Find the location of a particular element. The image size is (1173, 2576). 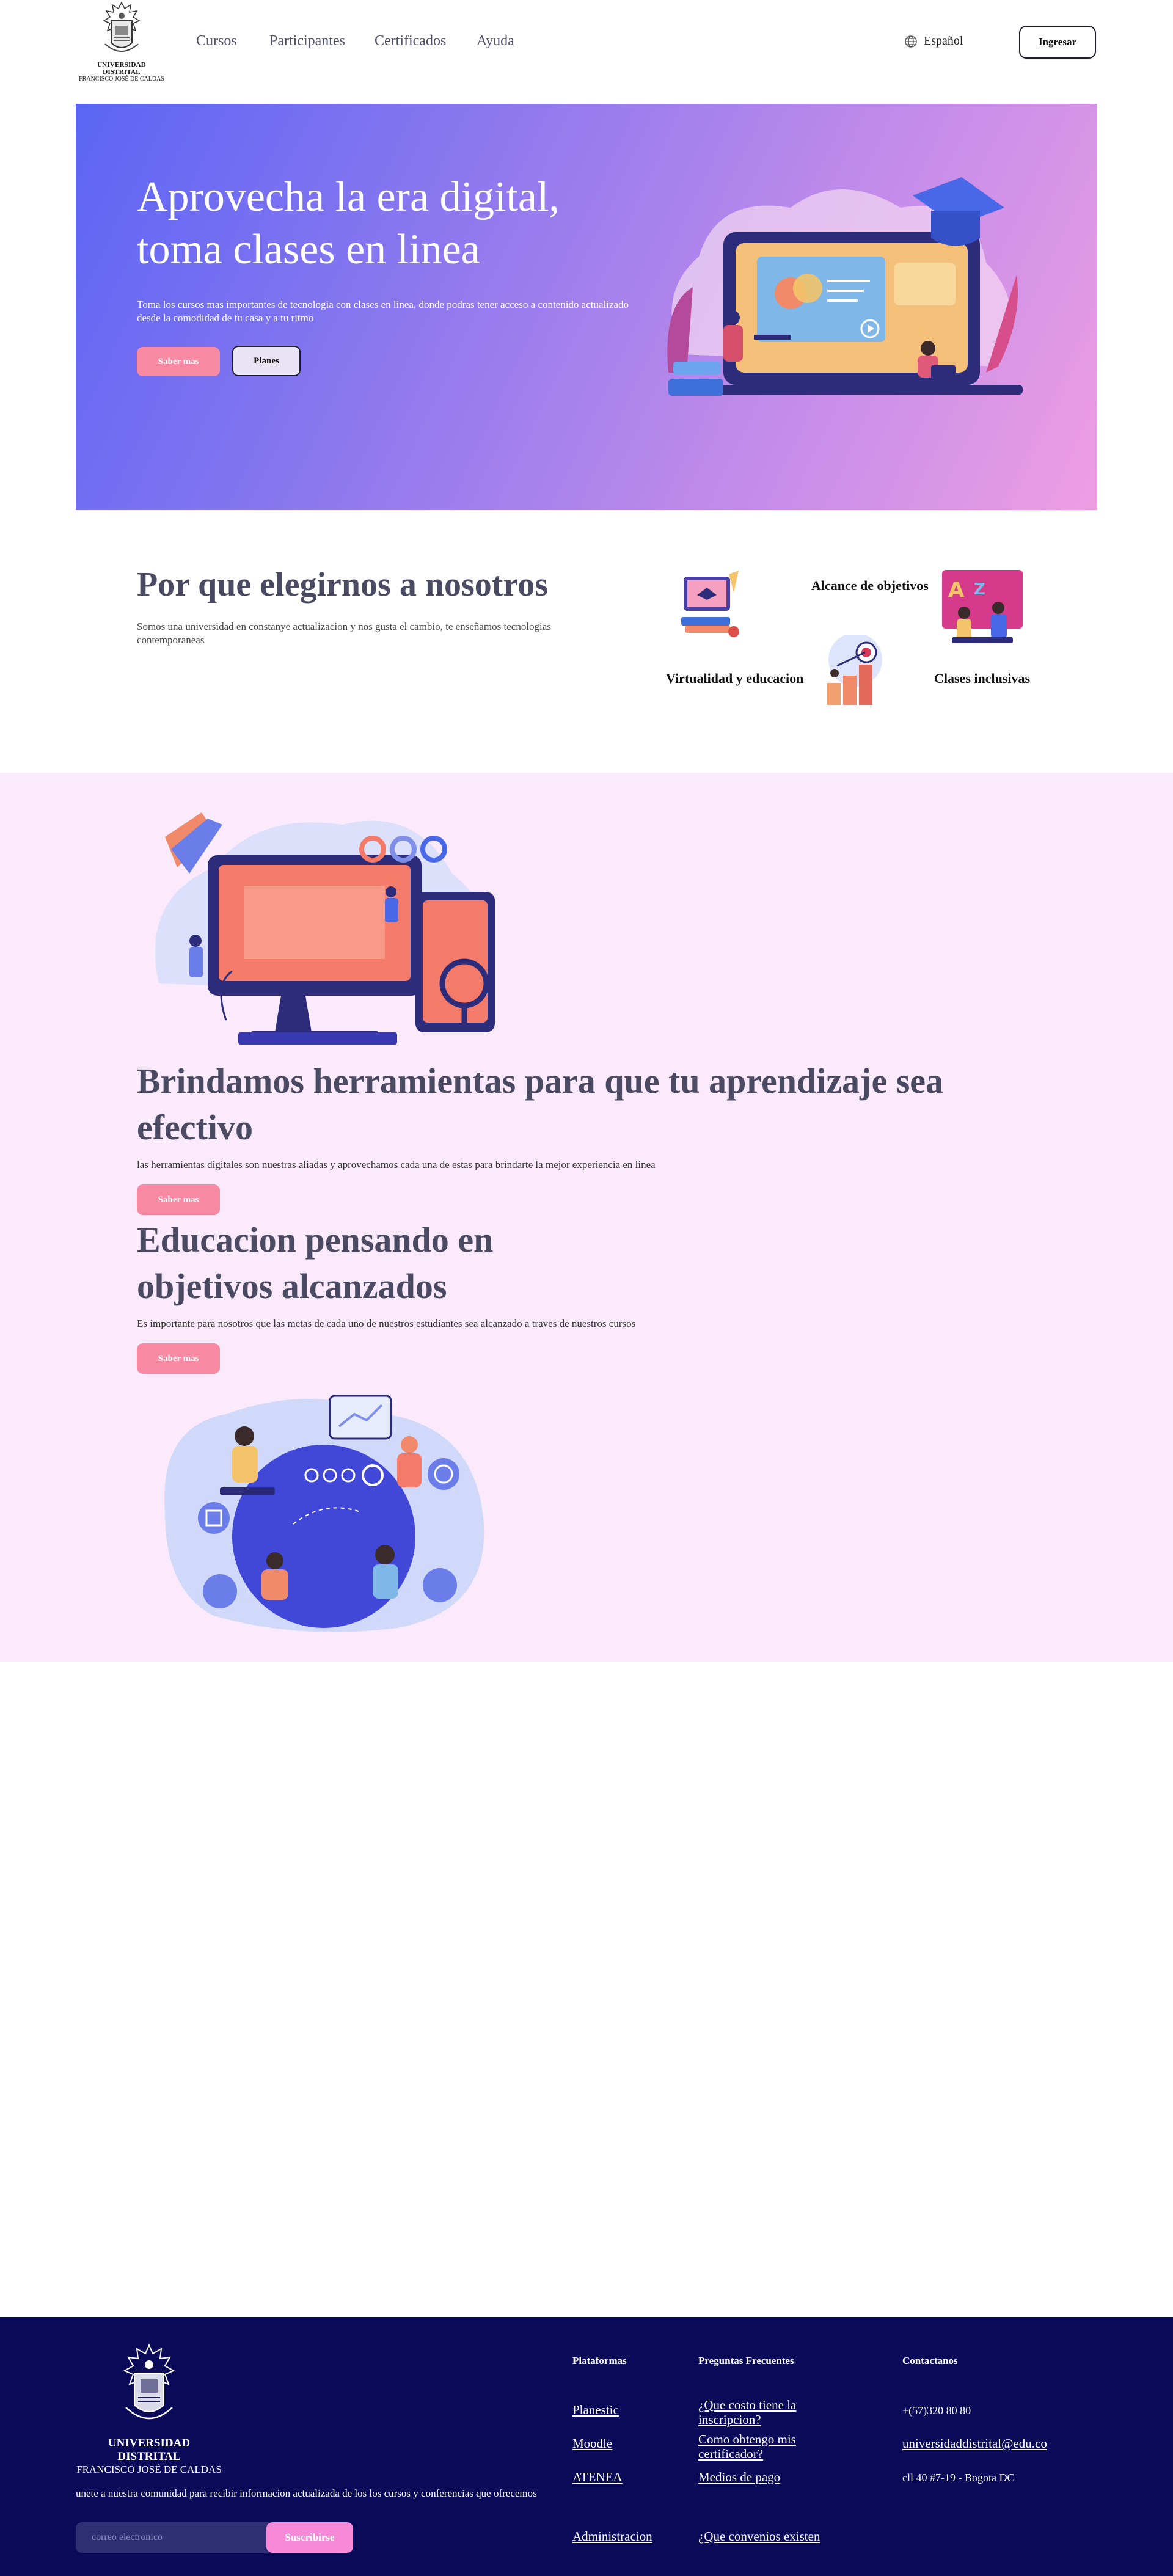

logo-title: UNIVERSIDAD DISTRITAL is located at coordinates (121, 68).